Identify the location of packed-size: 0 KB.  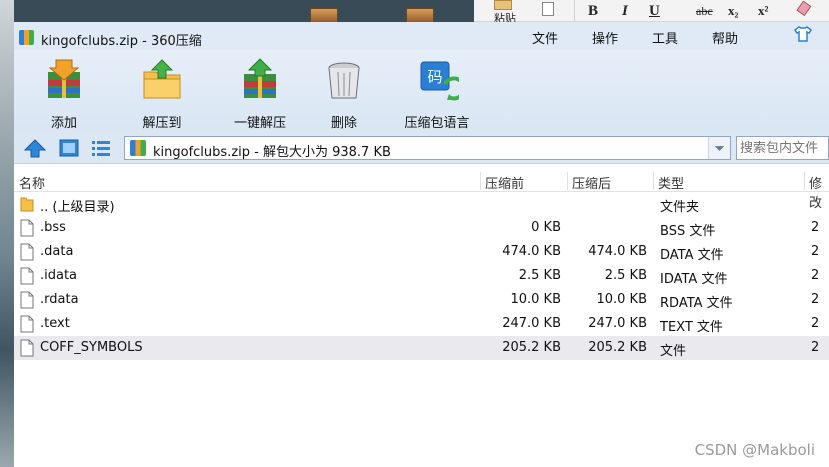
(546, 227).